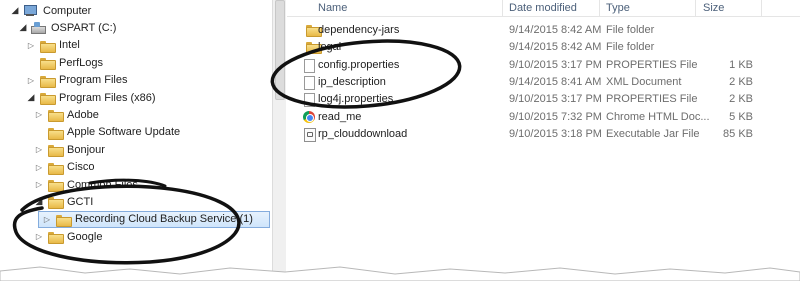  What do you see at coordinates (644, 81) in the screenshot?
I see `file-type: XML Document` at bounding box center [644, 81].